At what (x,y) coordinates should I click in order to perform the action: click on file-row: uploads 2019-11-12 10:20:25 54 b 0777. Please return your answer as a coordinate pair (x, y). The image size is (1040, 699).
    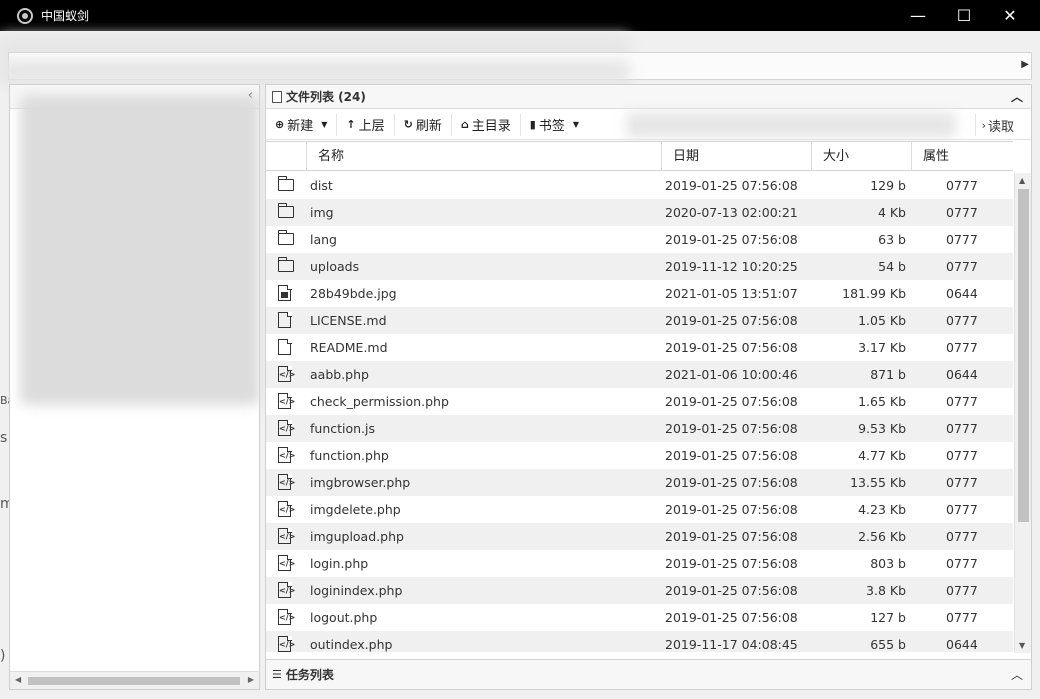
    Looking at the image, I should click on (639, 266).